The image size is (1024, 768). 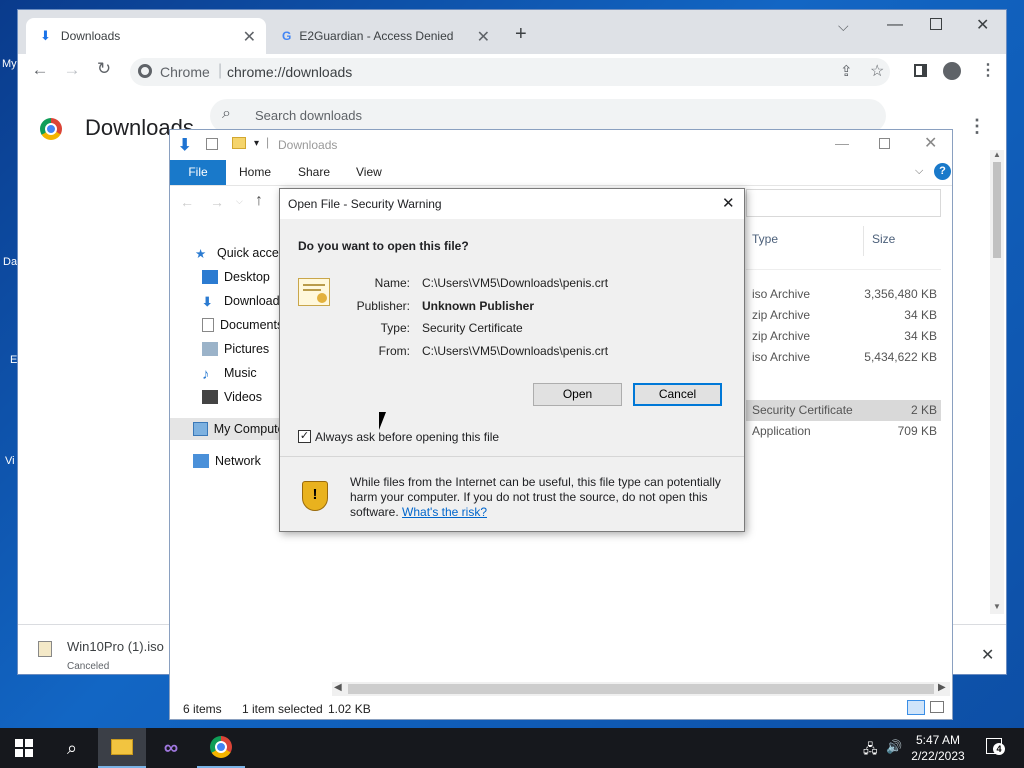 I want to click on dialog-close-icon: ✕, so click(x=728, y=203).